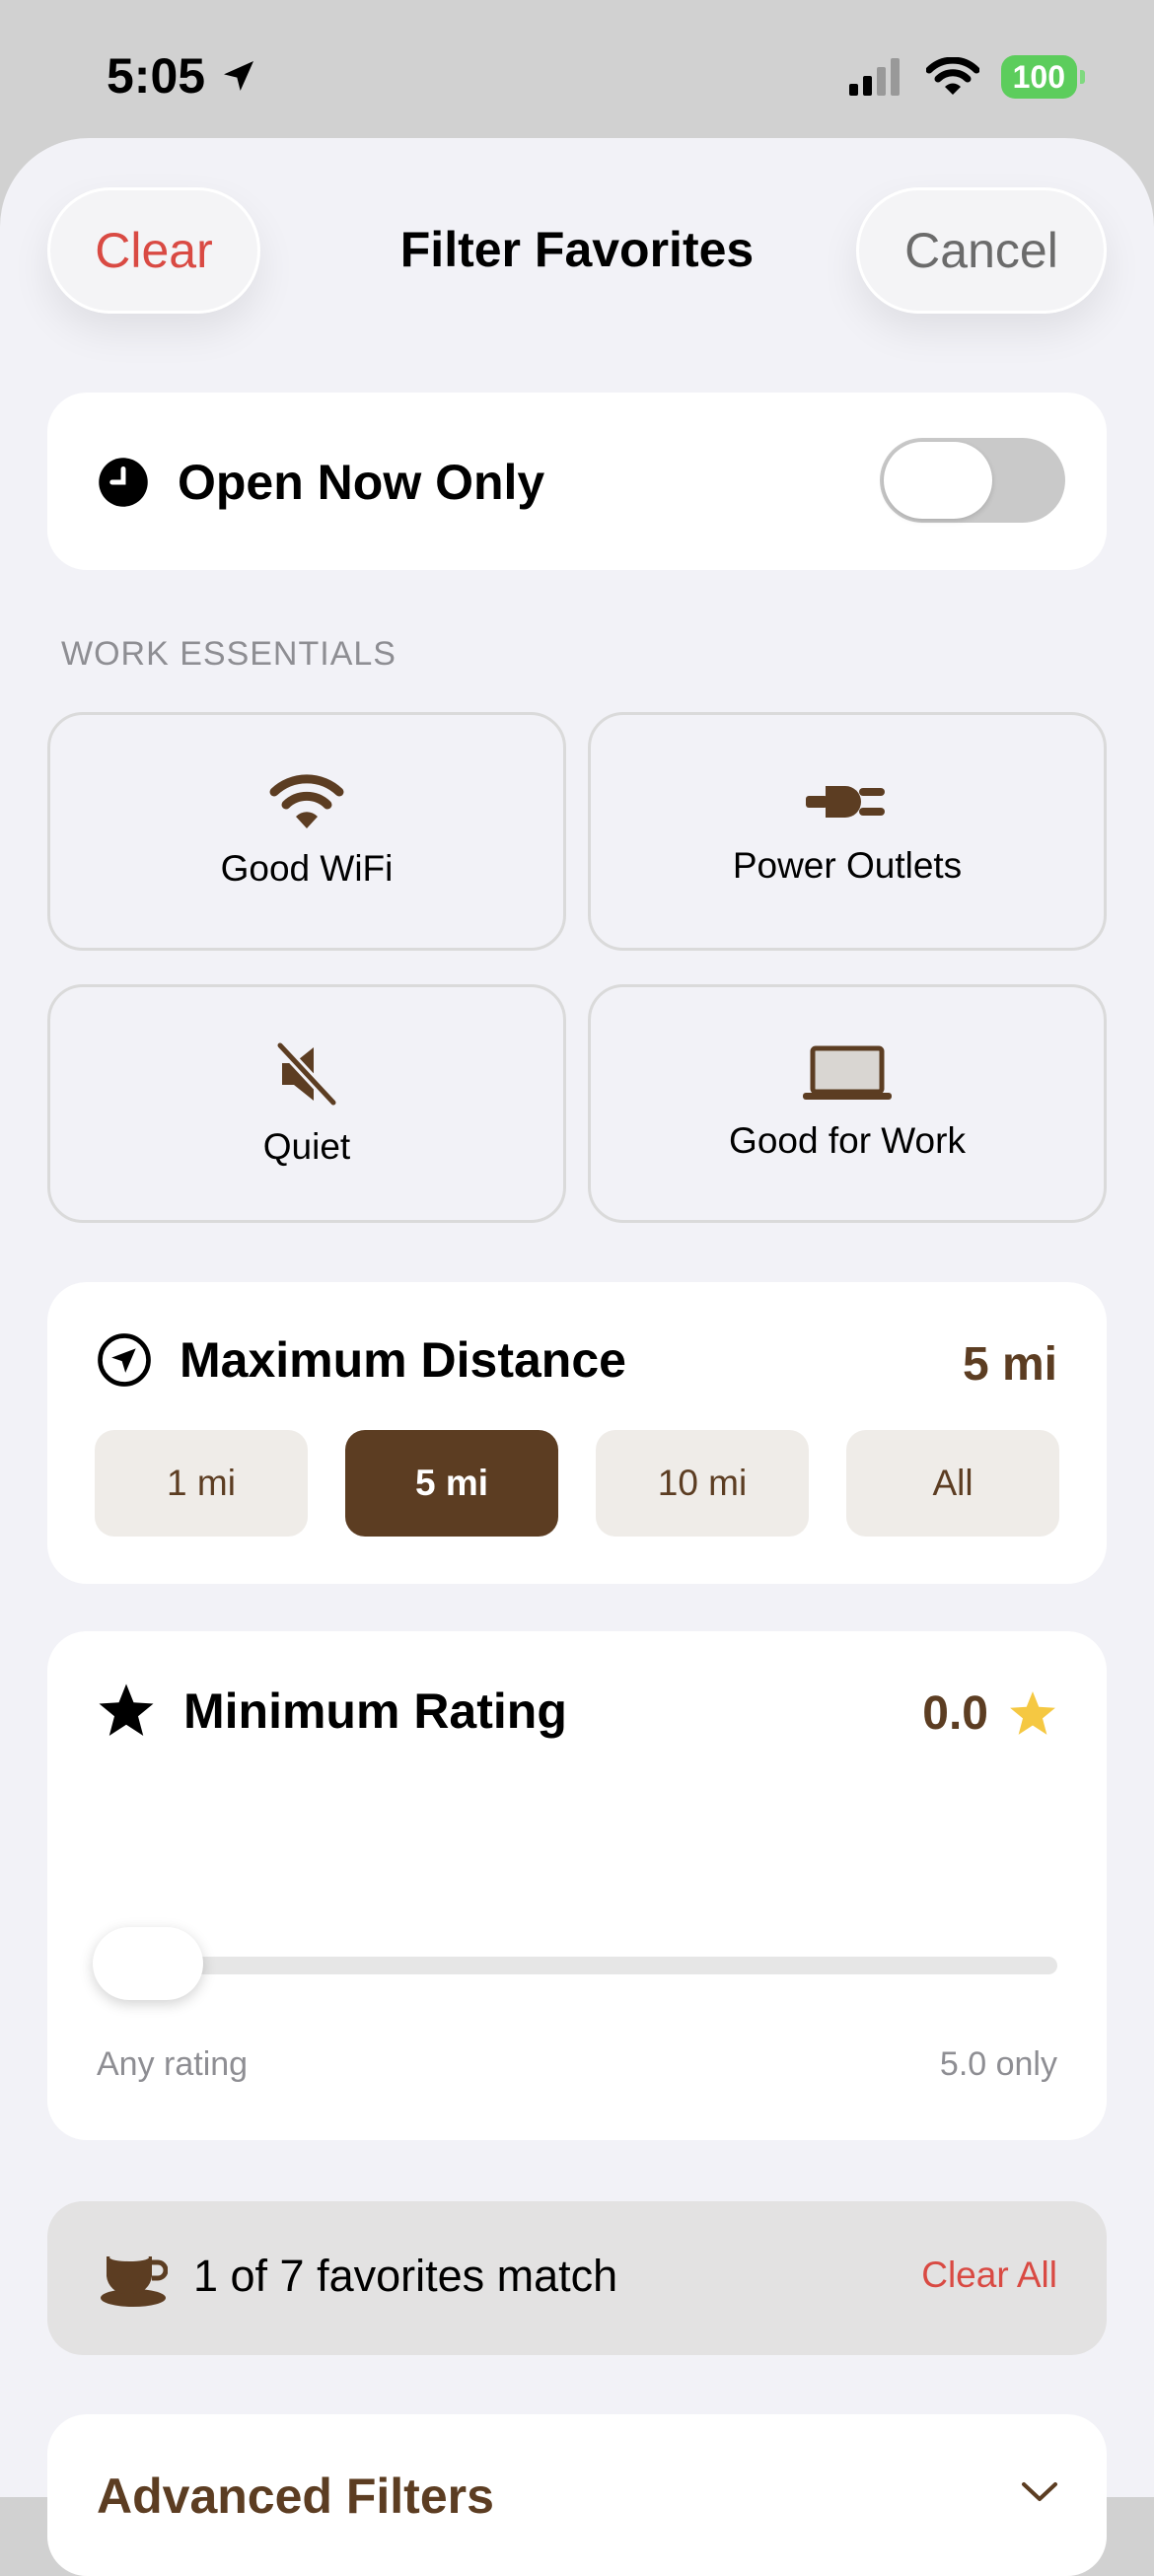  Describe the element at coordinates (125, 1360) in the screenshot. I see `location-icon` at that location.